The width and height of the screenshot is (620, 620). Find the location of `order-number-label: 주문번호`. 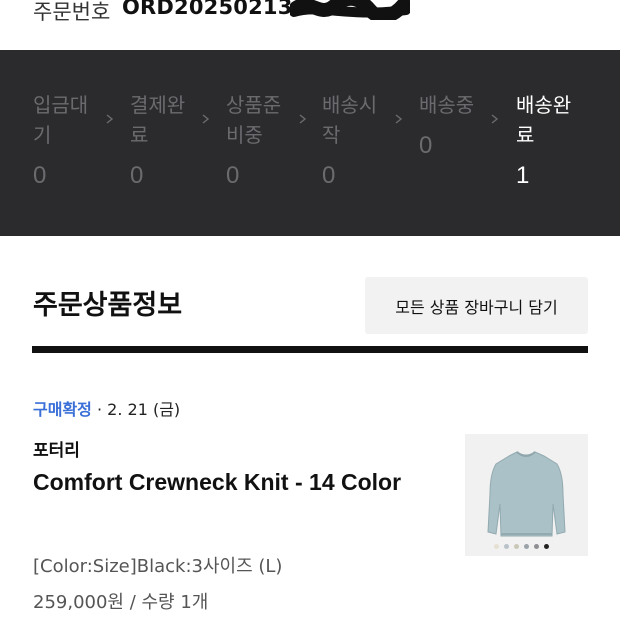

order-number-label: 주문번호 is located at coordinates (72, 12).